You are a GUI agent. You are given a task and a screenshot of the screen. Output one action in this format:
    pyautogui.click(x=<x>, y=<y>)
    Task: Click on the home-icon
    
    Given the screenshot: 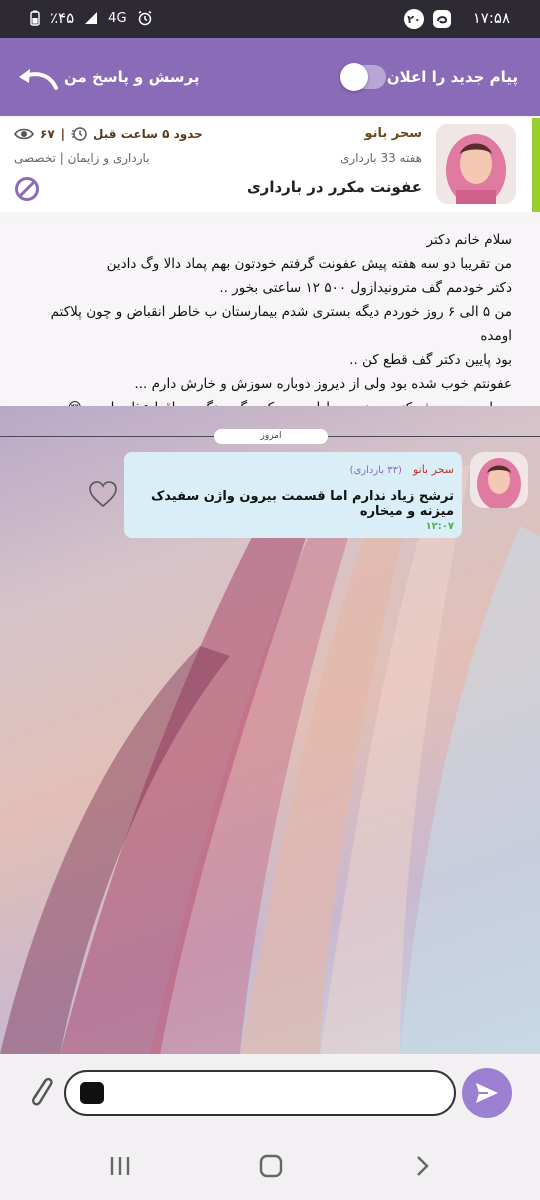 What is the action you would take?
    pyautogui.click(x=271, y=1166)
    